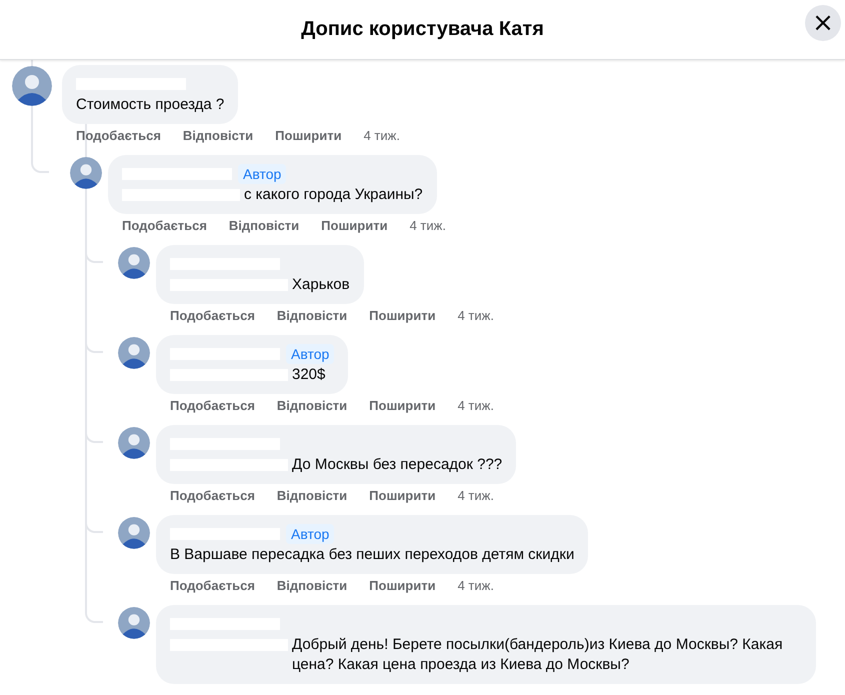 The height and width of the screenshot is (695, 845). I want to click on close-button: ×, so click(823, 23).